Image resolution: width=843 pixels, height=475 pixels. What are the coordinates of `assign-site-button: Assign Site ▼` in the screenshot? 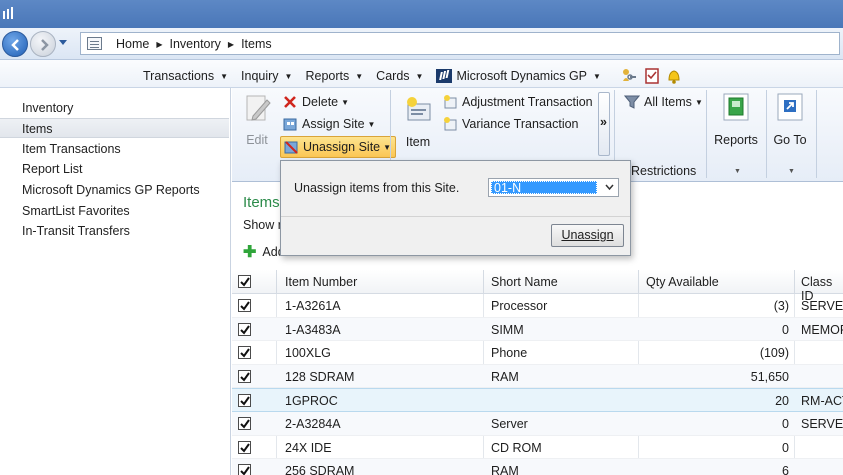 It's located at (328, 124).